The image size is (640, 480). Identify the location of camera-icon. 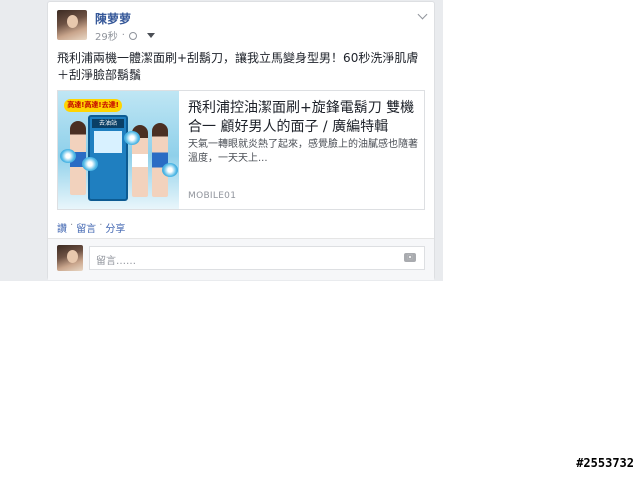
(410, 257).